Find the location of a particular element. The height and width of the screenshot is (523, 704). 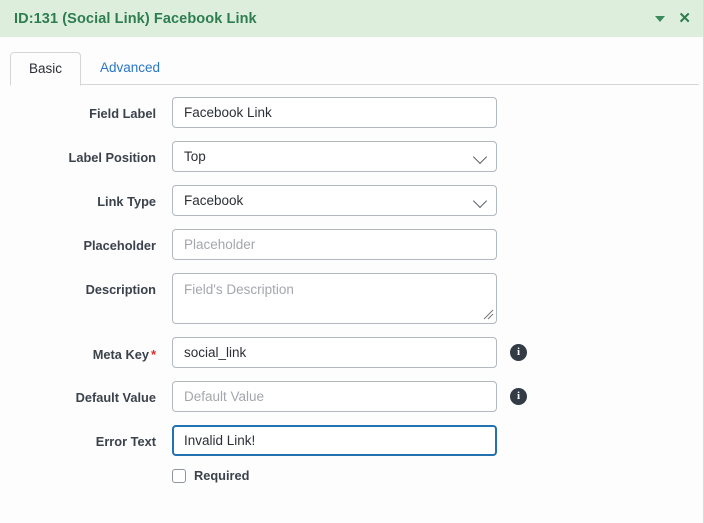

field-label-input is located at coordinates (334, 112).